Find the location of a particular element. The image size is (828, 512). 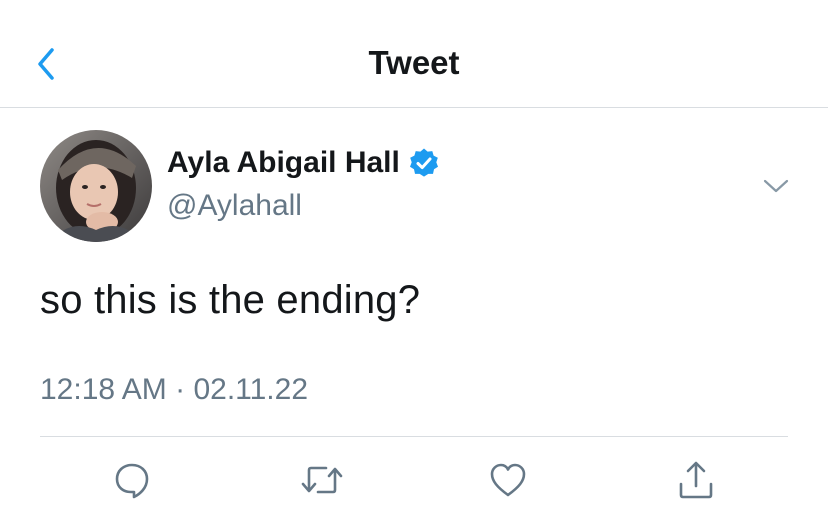

more-options-button is located at coordinates (776, 186).